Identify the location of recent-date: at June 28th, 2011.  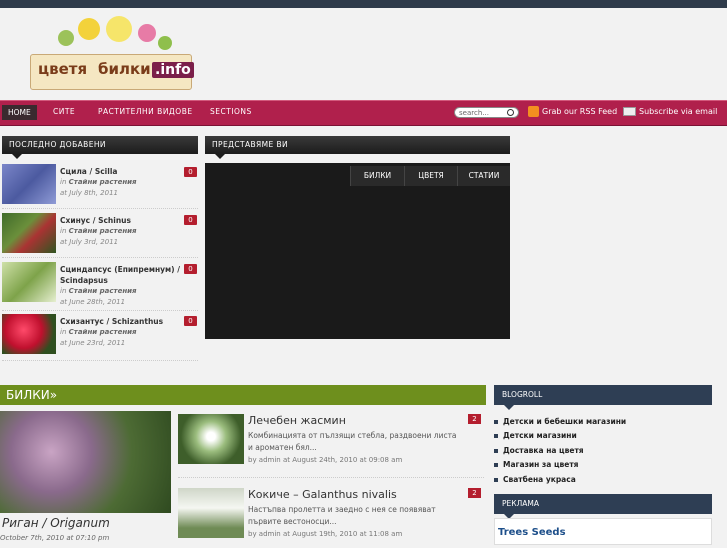
(93, 302).